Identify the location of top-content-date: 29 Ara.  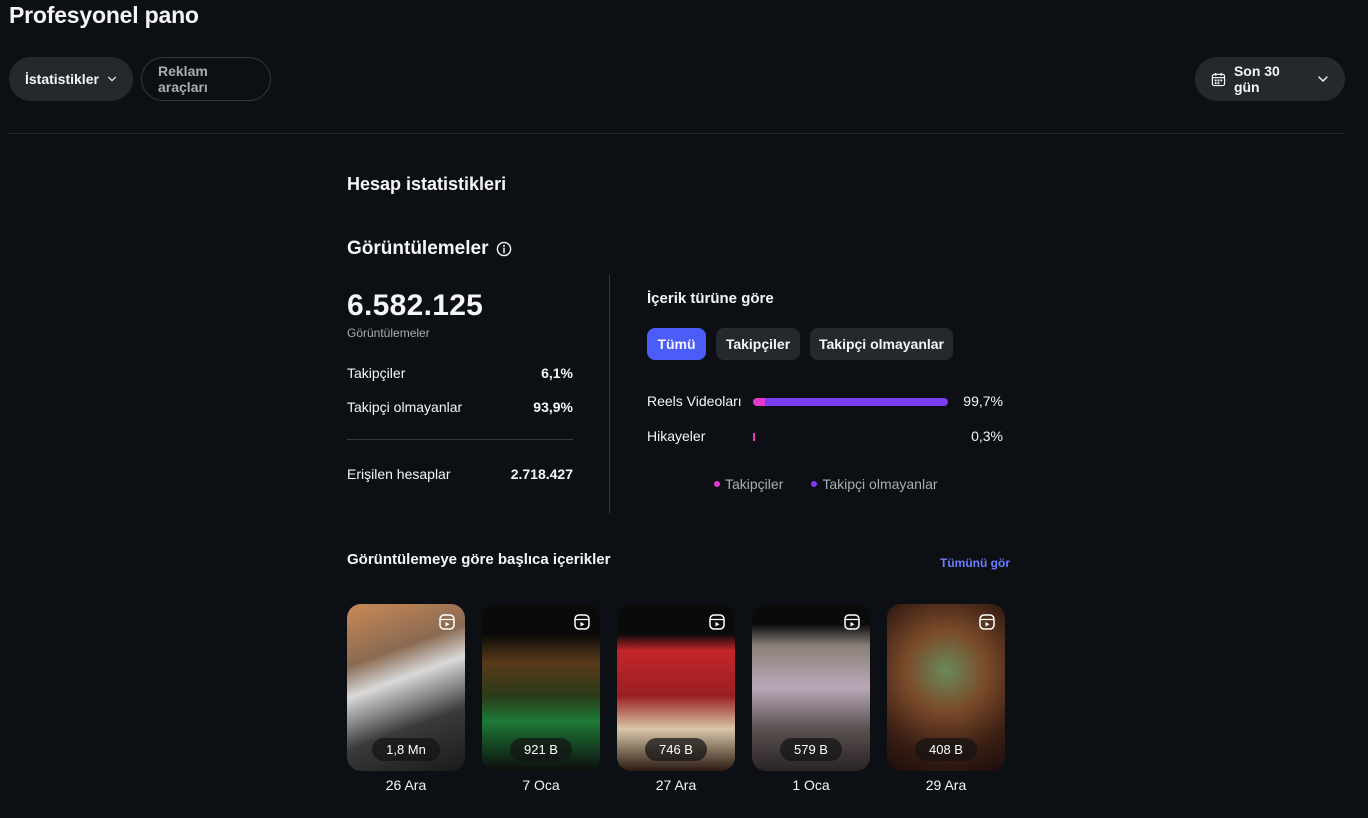
(946, 785).